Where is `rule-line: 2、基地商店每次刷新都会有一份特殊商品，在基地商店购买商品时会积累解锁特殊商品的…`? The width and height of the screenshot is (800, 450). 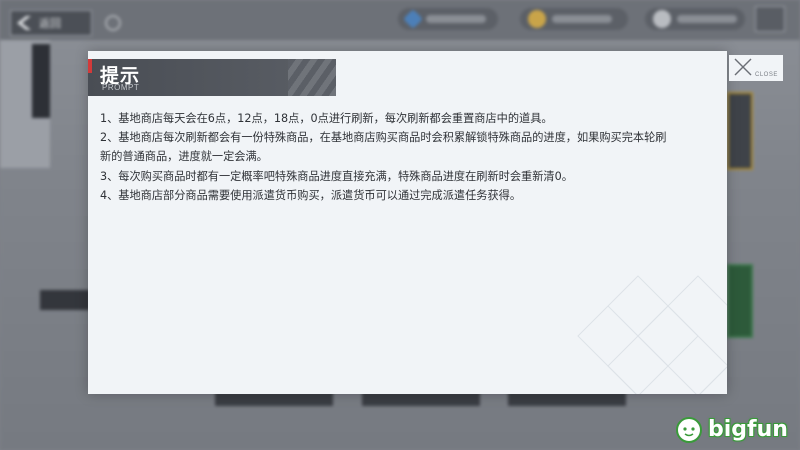 rule-line: 2、基地商店每次刷新都会有一份特殊商品，在基地商店购买商品时会积累解锁特殊商品的… is located at coordinates (383, 138).